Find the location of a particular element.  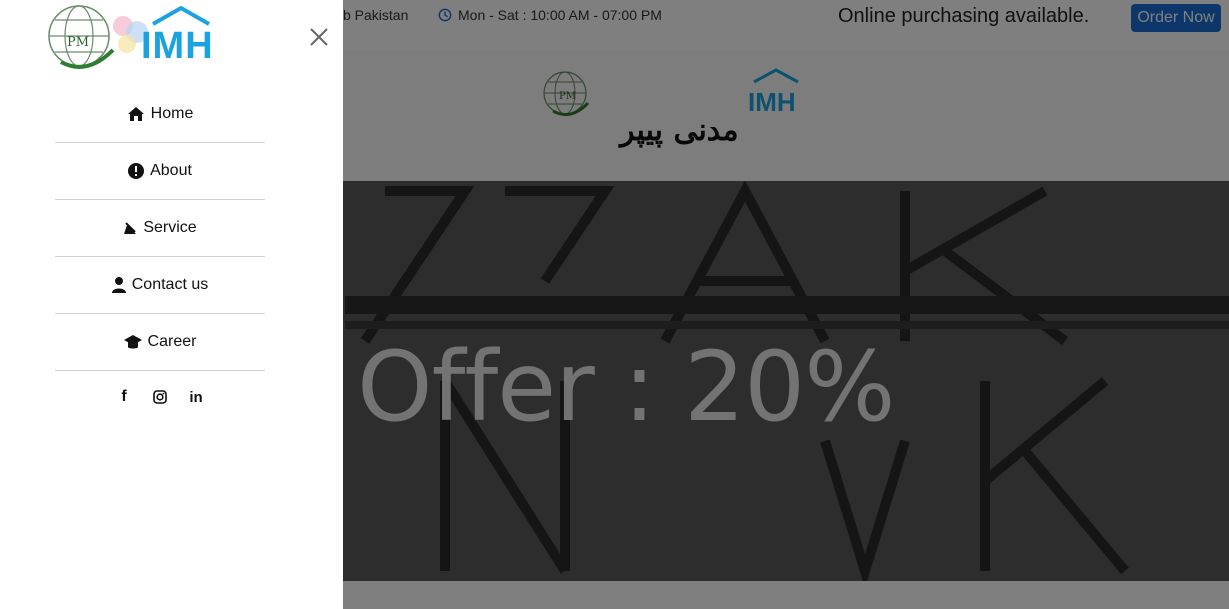

user-icon is located at coordinates (118, 285).